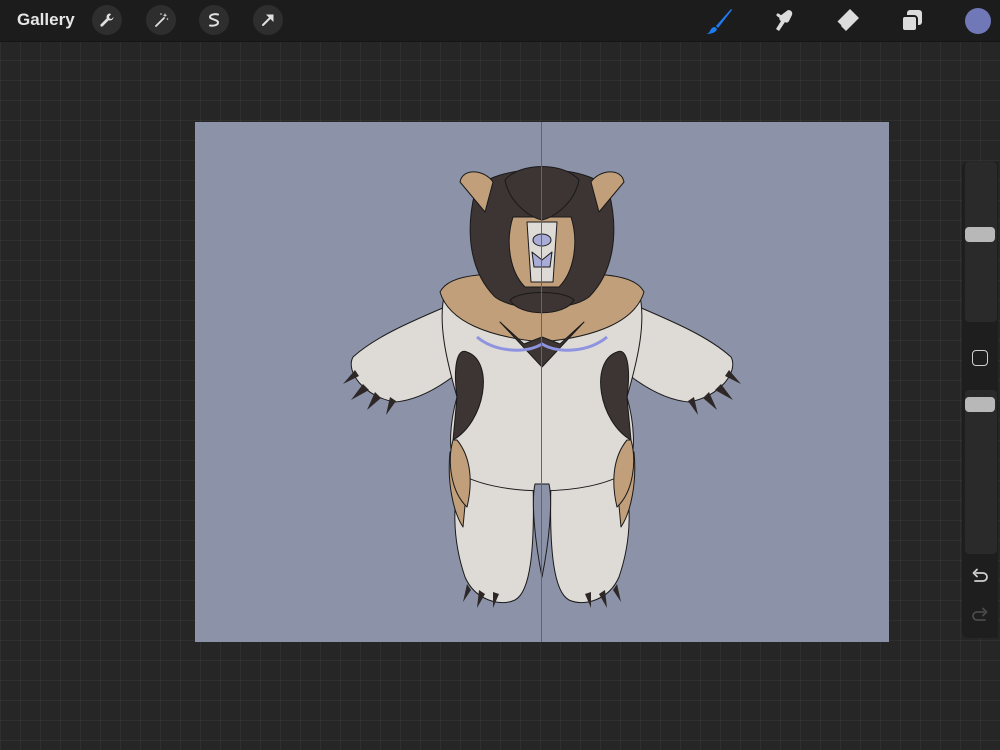 Image resolution: width=1000 pixels, height=750 pixels. I want to click on smudge-tool-button, so click(783, 21).